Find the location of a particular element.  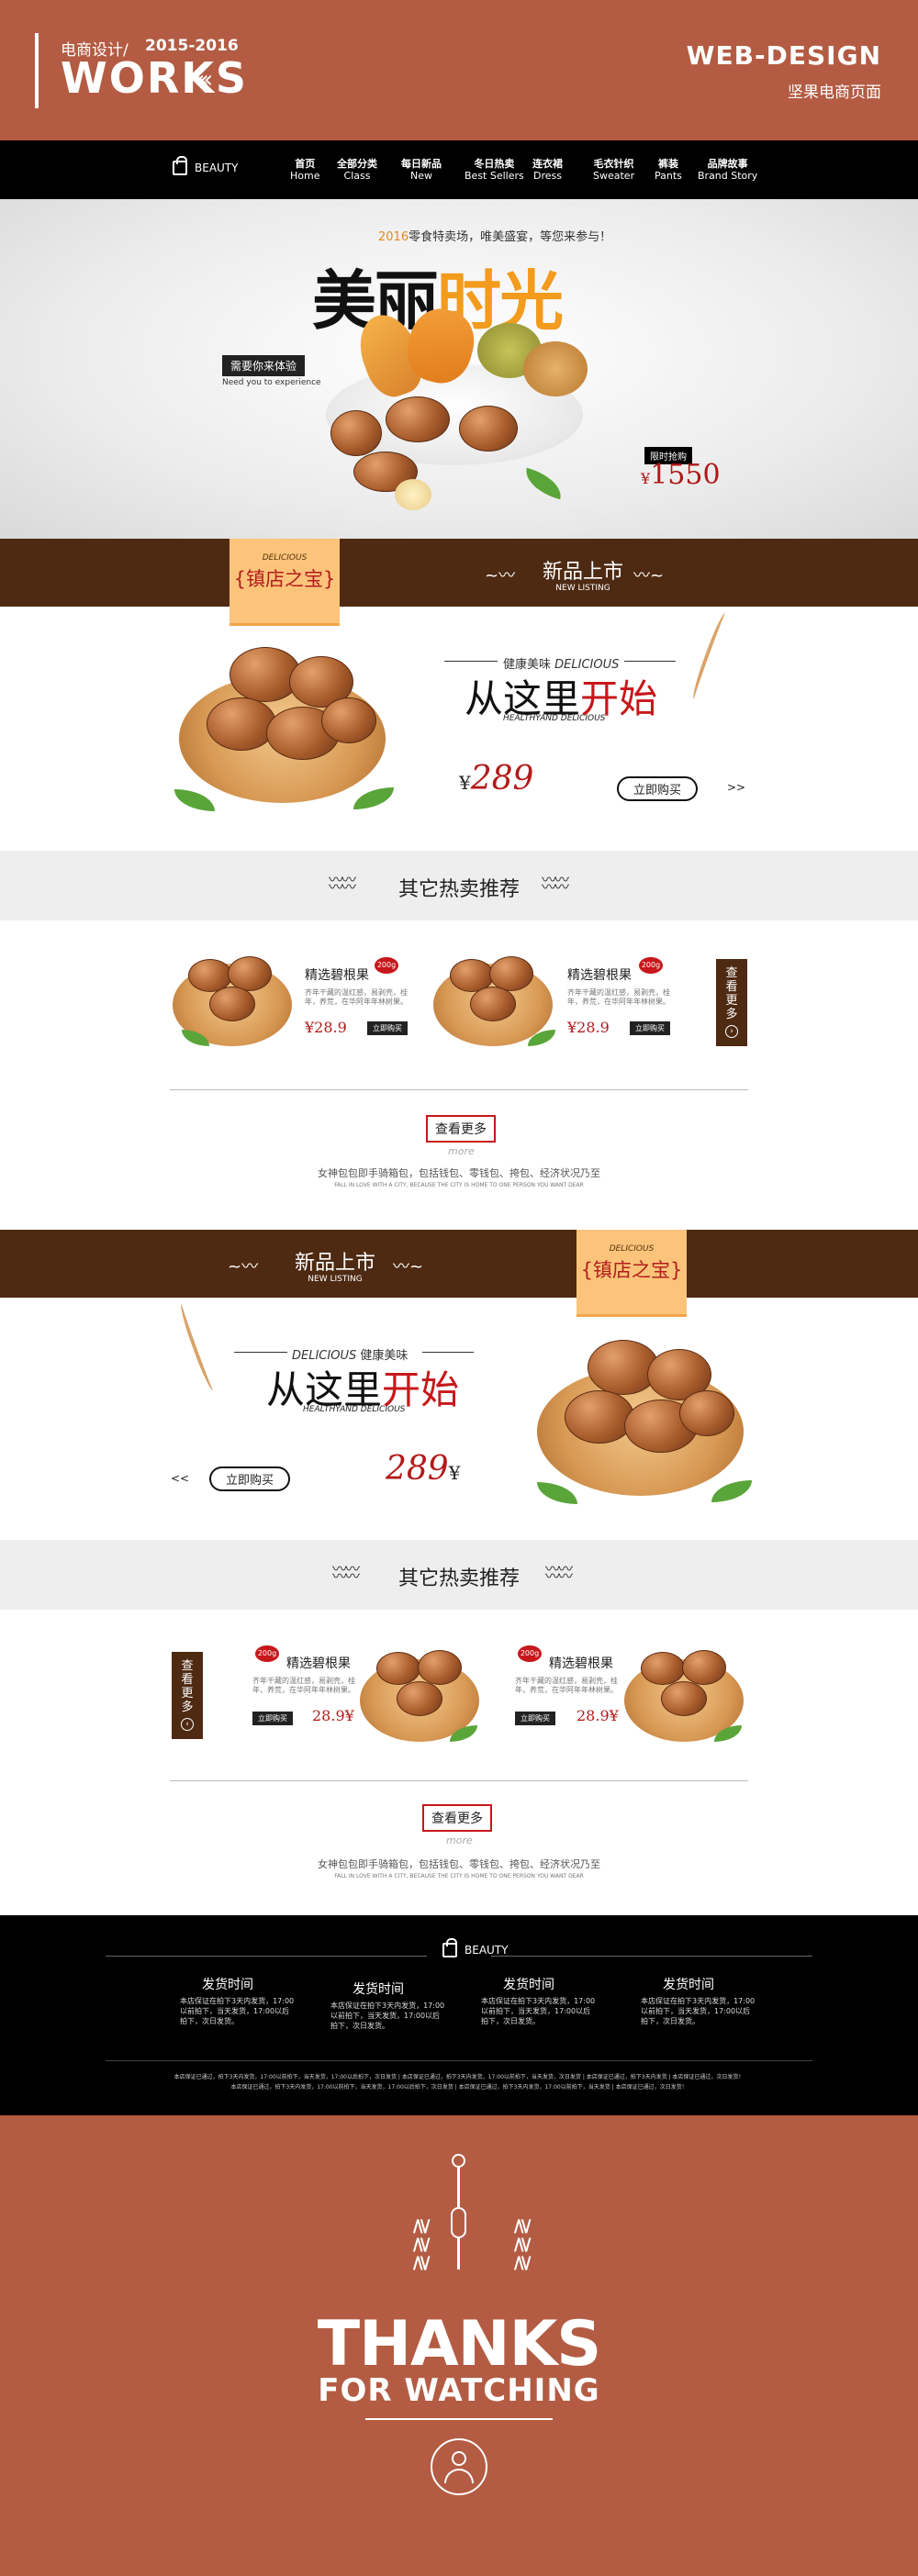

nav-item-dress: 连衣裙 Dress is located at coordinates (547, 170).